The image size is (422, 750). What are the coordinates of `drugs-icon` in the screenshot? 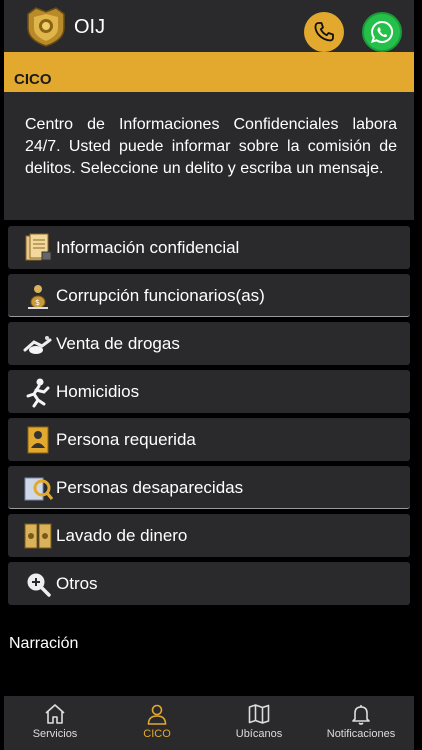 It's located at (37, 345).